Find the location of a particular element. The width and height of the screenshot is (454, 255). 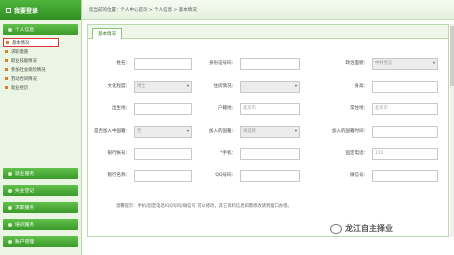

tab-basic-info: 基本情况 is located at coordinates (107, 33).